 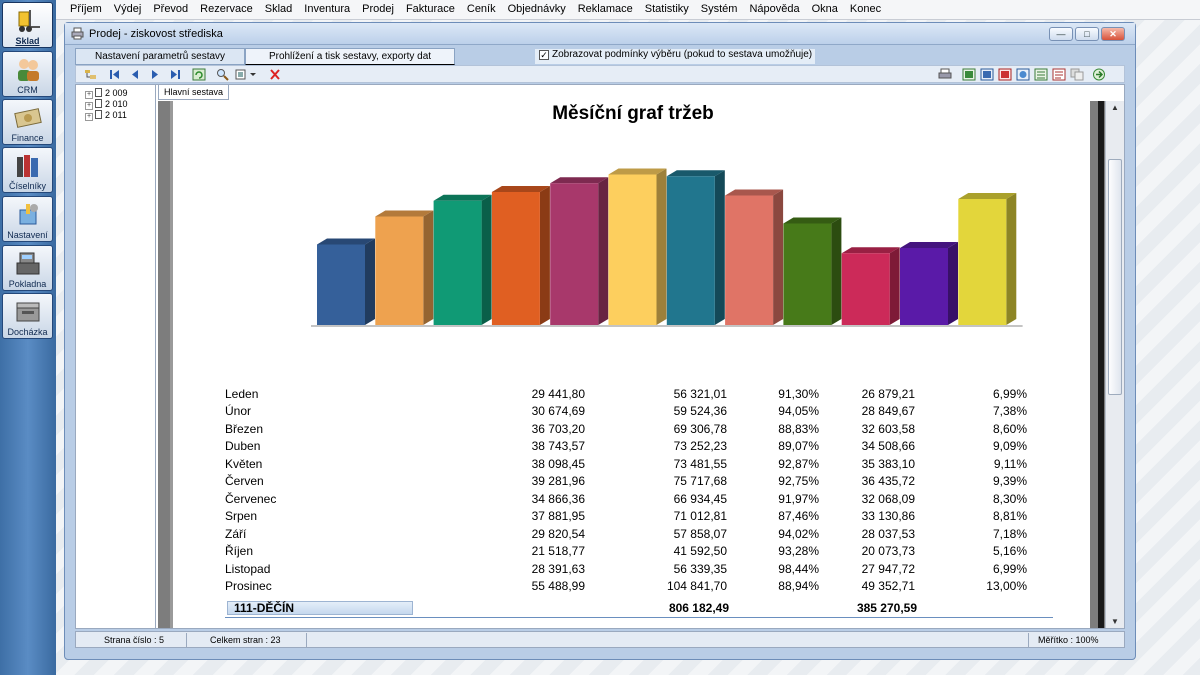 What do you see at coordinates (1009, 481) in the screenshot?
I see `value-cell: 9,39%` at bounding box center [1009, 481].